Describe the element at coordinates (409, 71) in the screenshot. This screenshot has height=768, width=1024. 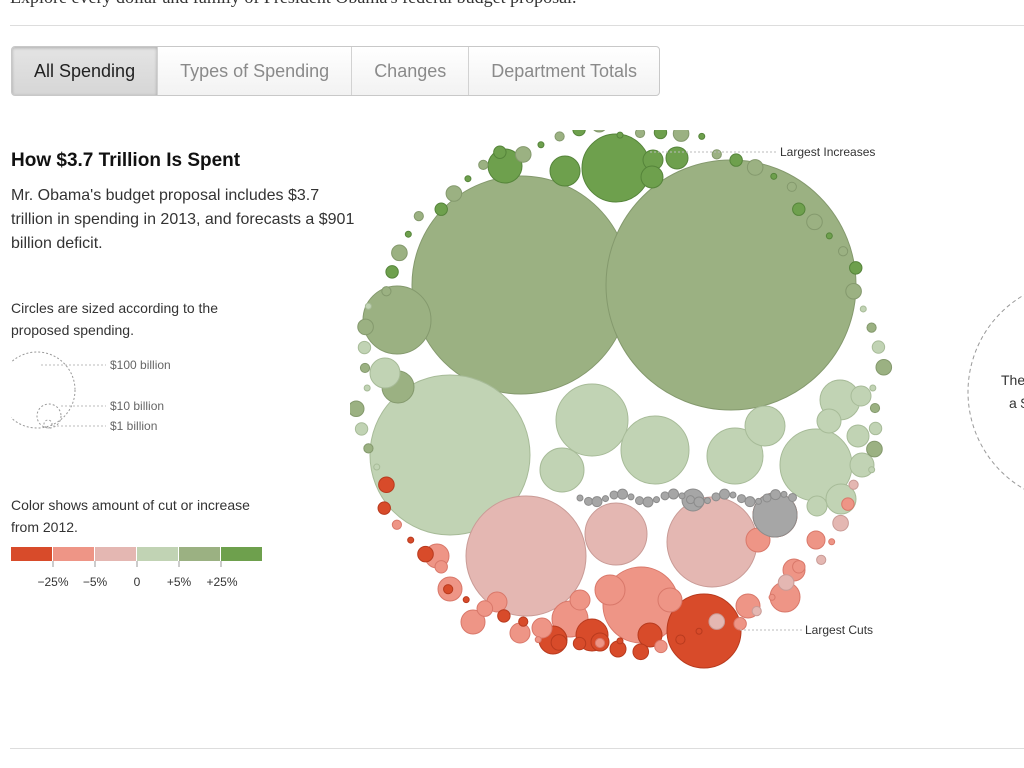
I see `tab-changes: Changes` at that location.